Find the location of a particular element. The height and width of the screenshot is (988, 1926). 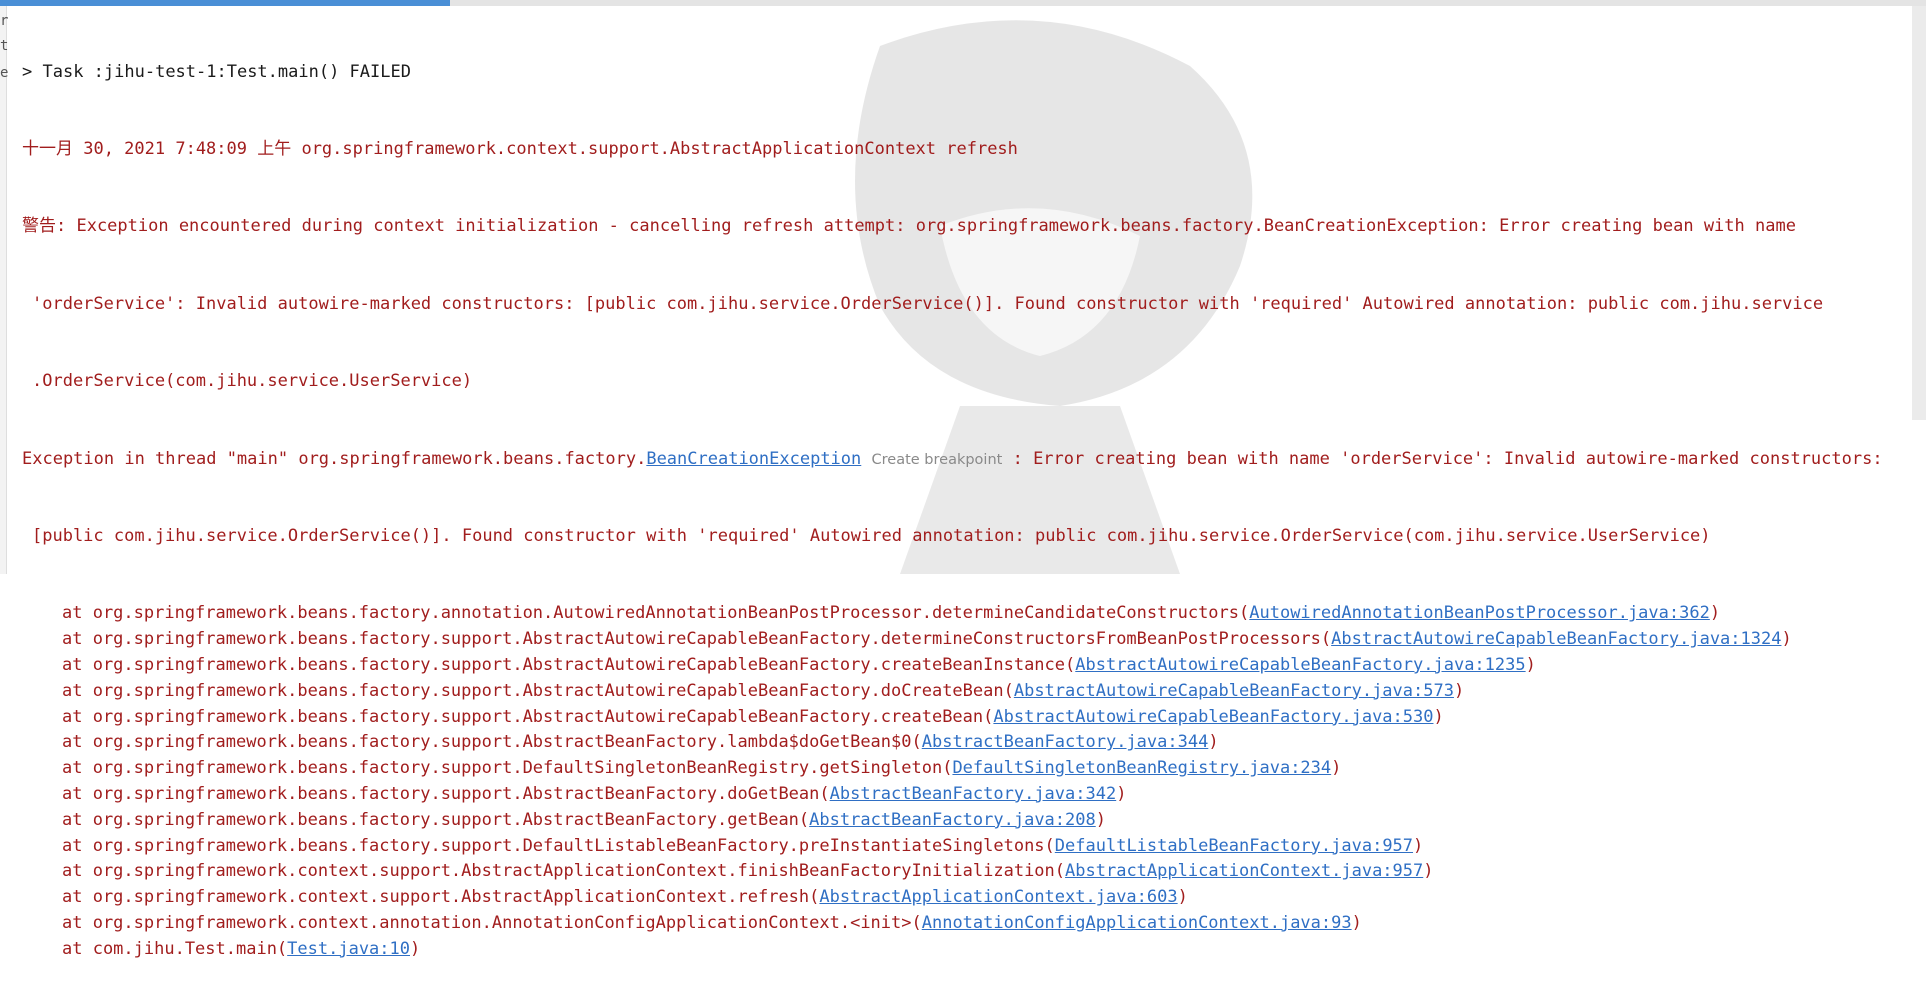

progress-bar-fill is located at coordinates (225, 3).